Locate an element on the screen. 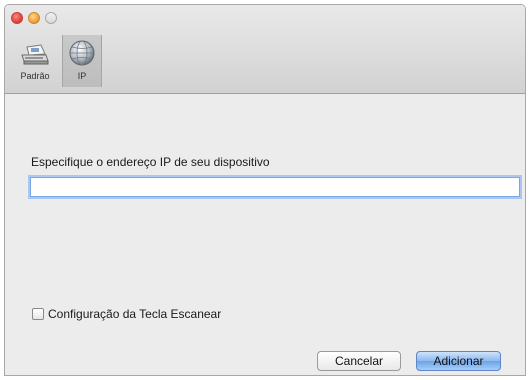 This screenshot has width=530, height=380. network-globe-icon is located at coordinates (82, 53).